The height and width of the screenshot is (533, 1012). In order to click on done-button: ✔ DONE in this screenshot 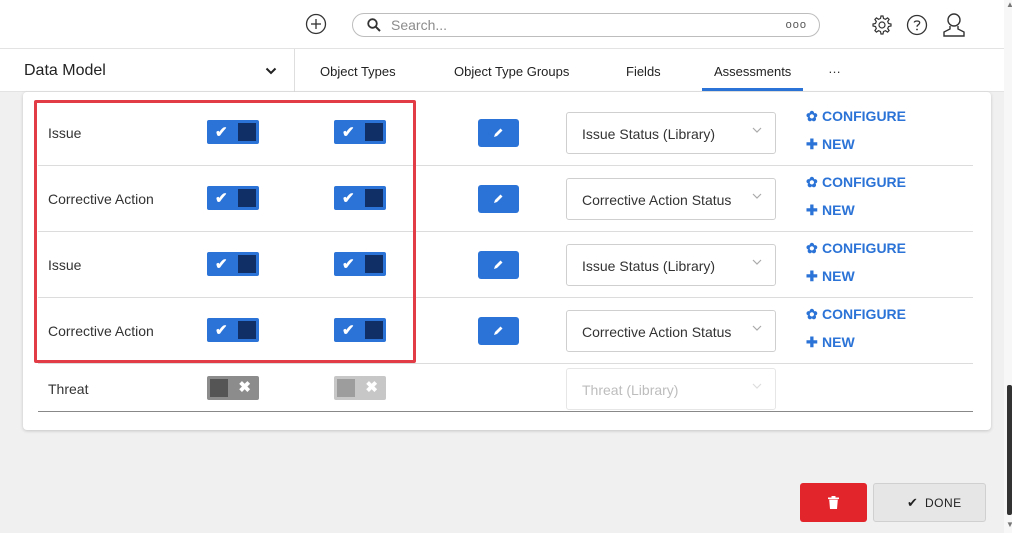, I will do `click(929, 502)`.